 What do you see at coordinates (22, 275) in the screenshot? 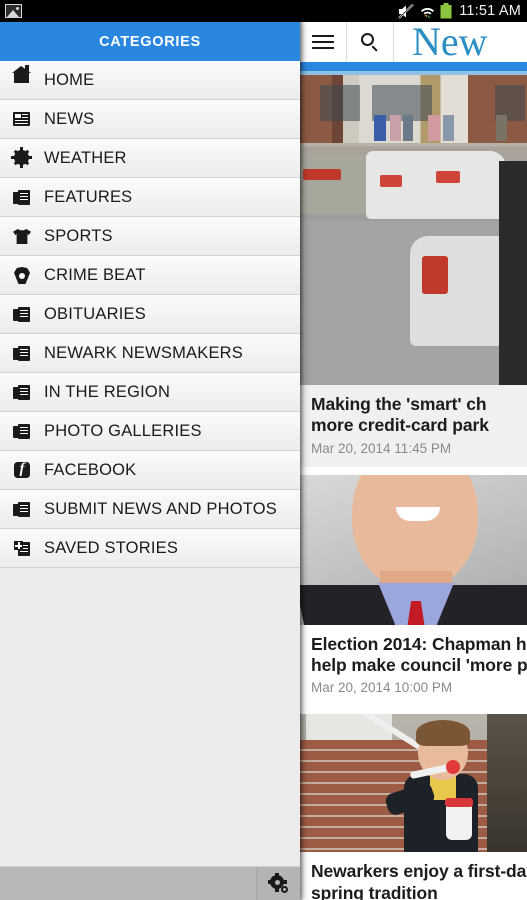
I see `police-badge-icon` at bounding box center [22, 275].